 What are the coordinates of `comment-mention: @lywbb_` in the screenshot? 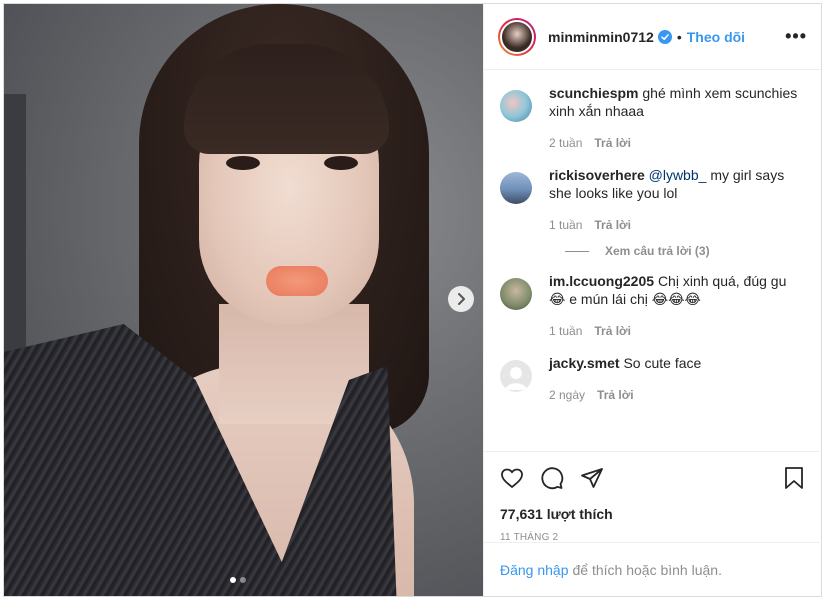 It's located at (678, 175).